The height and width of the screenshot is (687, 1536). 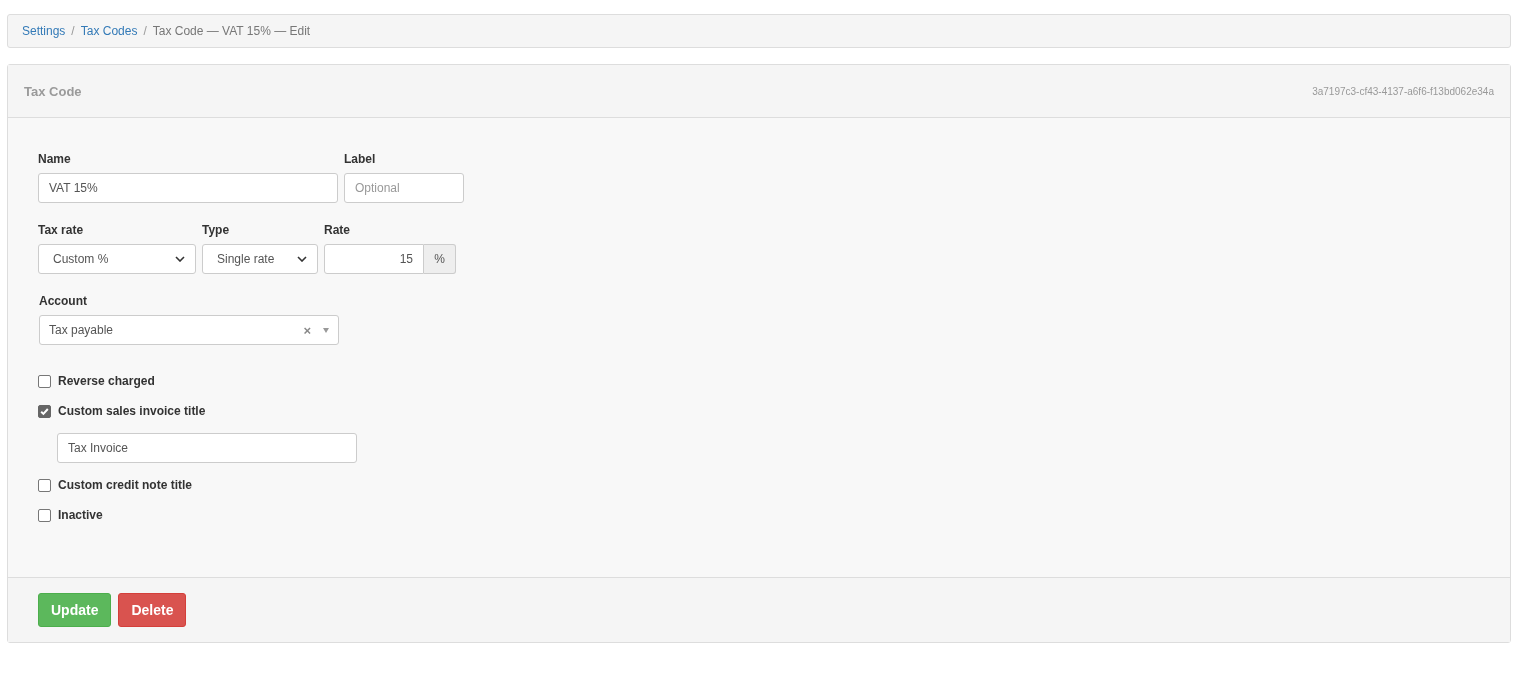 I want to click on field-label: Label, so click(x=360, y=159).